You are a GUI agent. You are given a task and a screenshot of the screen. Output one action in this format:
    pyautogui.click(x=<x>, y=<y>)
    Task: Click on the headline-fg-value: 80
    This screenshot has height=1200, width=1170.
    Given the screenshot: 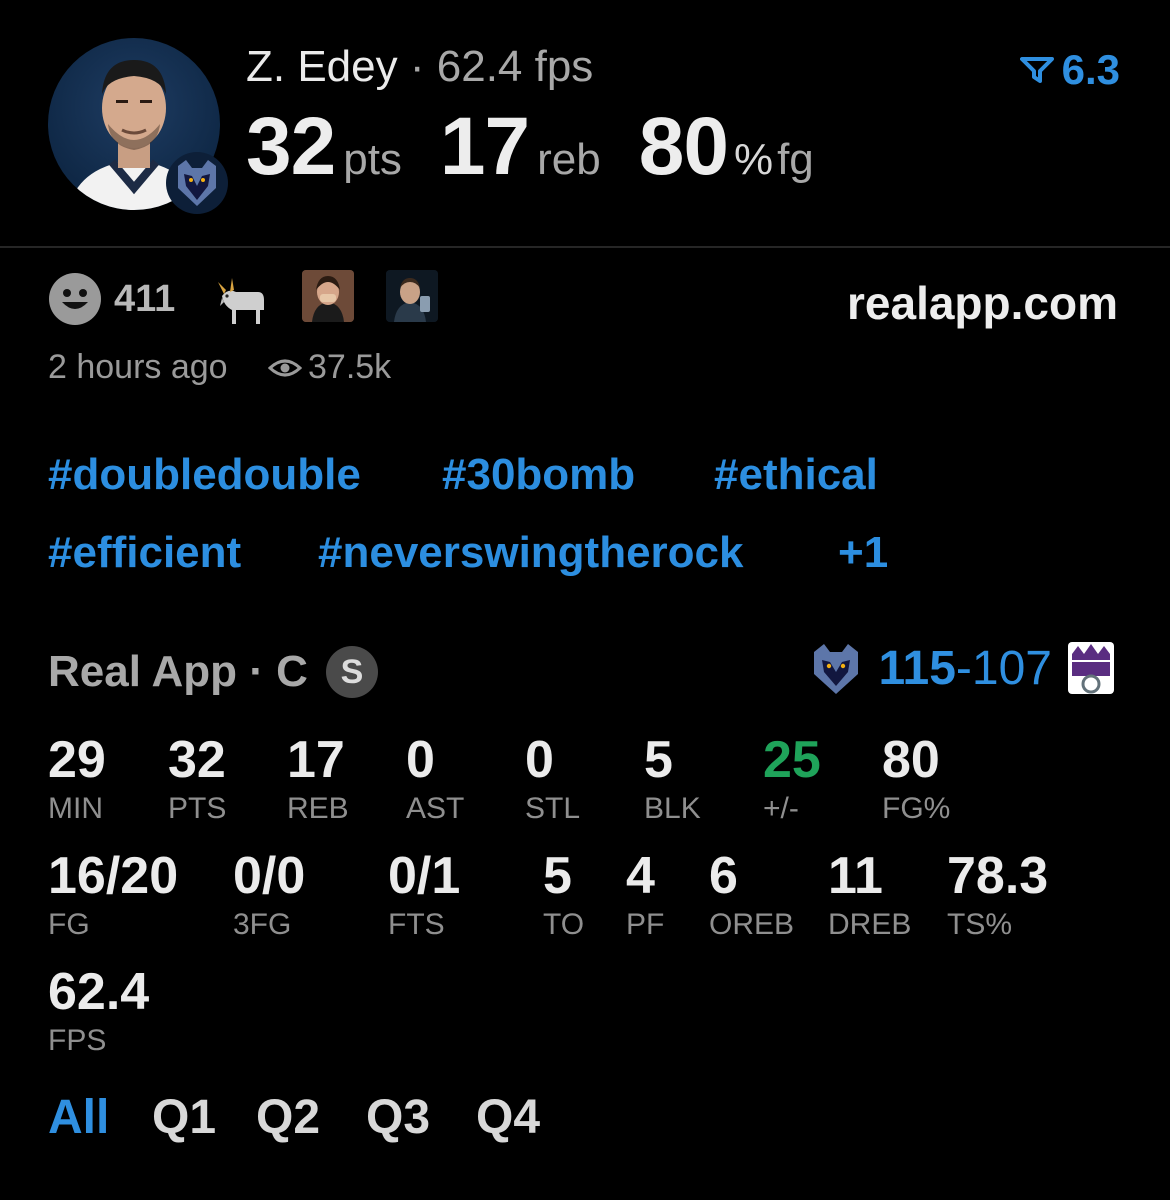 What is the action you would take?
    pyautogui.click(x=683, y=146)
    